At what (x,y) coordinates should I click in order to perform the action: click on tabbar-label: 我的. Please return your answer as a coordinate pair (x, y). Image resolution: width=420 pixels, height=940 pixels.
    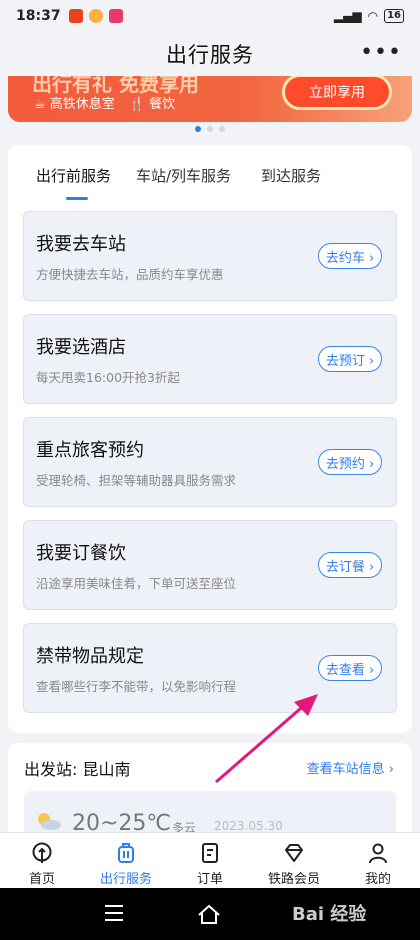
    Looking at the image, I should click on (377, 879).